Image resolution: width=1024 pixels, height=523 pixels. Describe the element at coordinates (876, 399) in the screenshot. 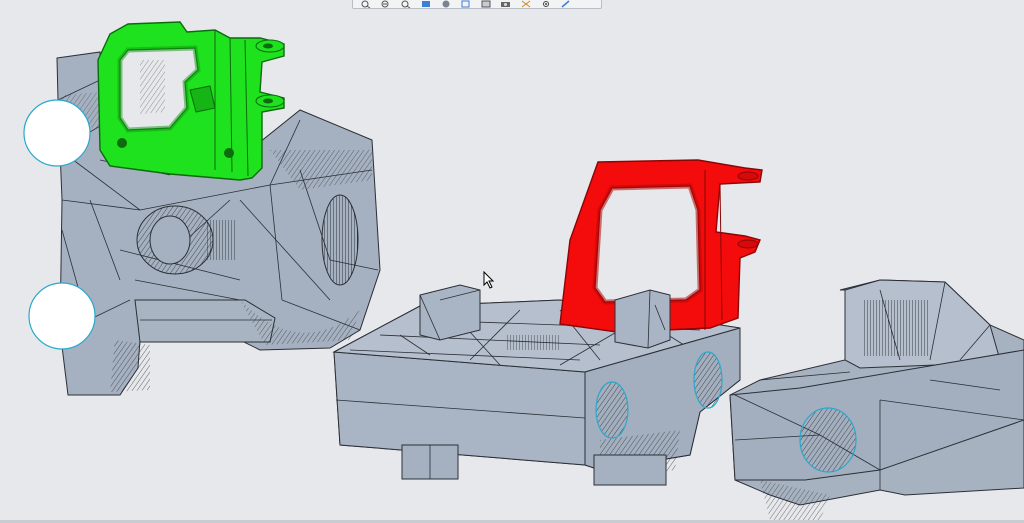

I see `right-mesh-part` at that location.